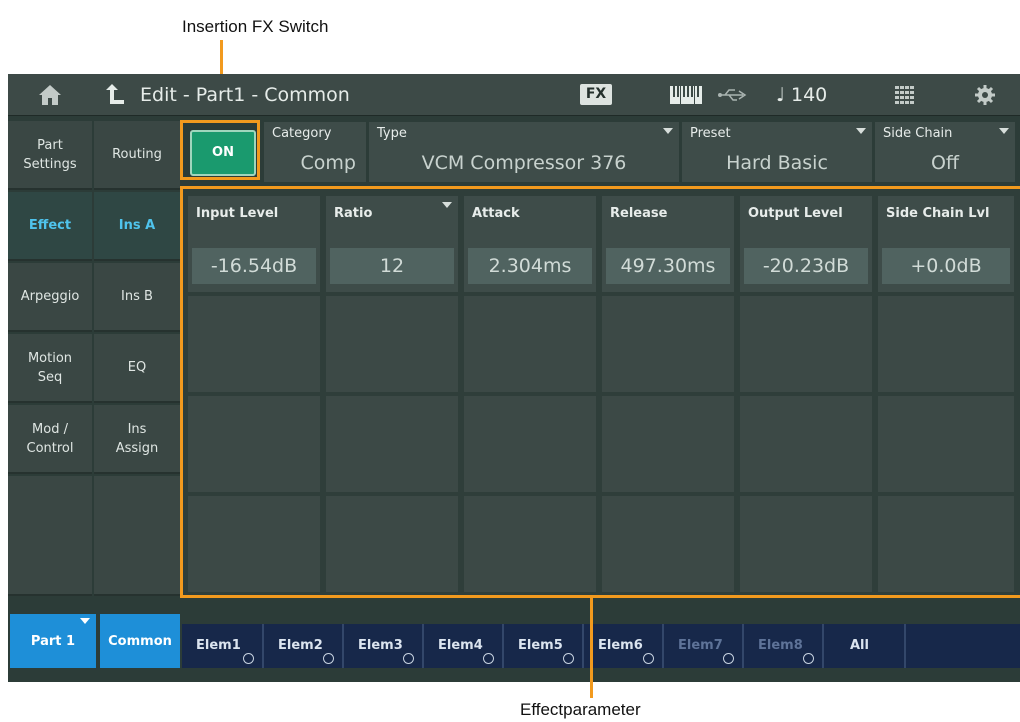 The height and width of the screenshot is (722, 1020). I want to click on grid-icon, so click(905, 95).